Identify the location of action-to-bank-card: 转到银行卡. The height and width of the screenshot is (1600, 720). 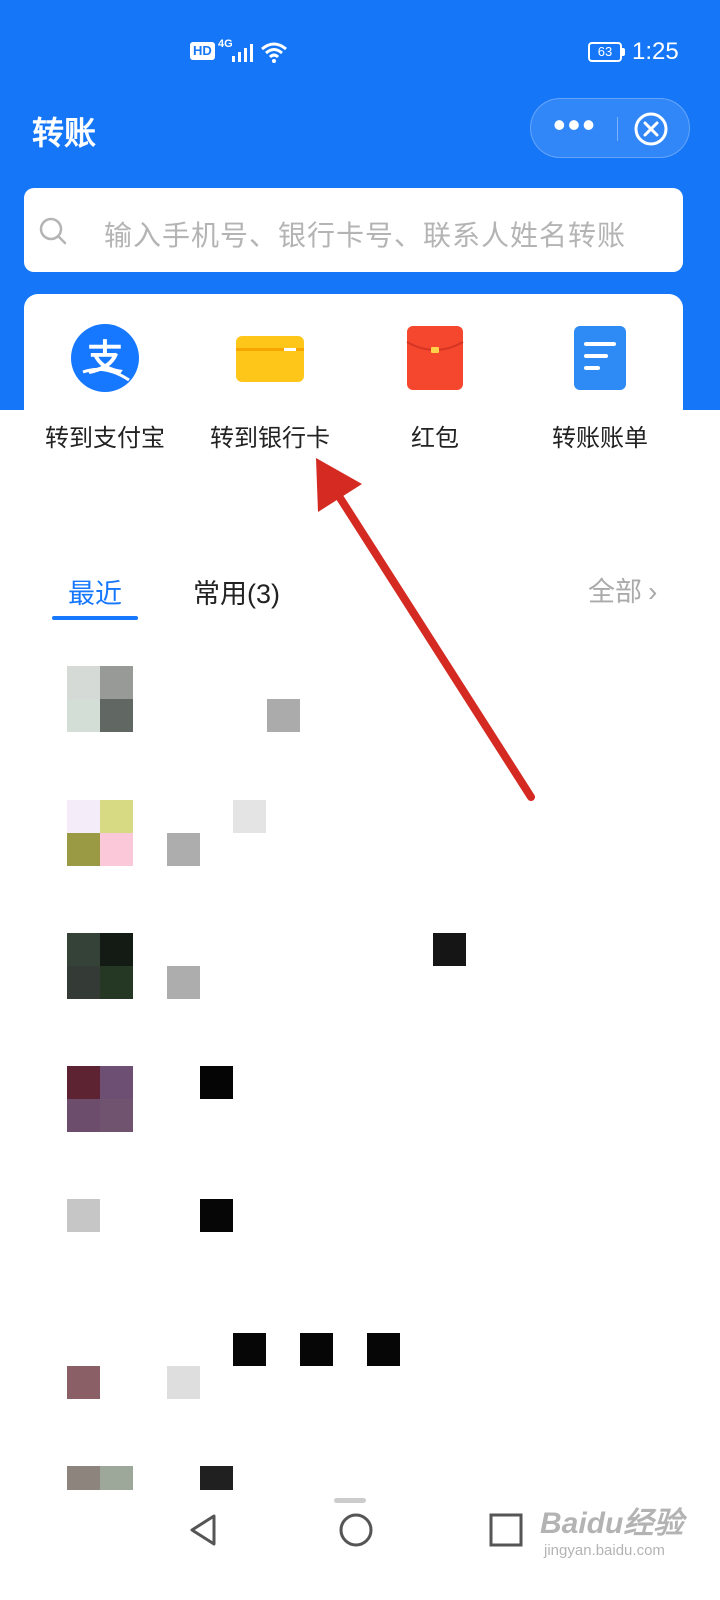
(270, 387).